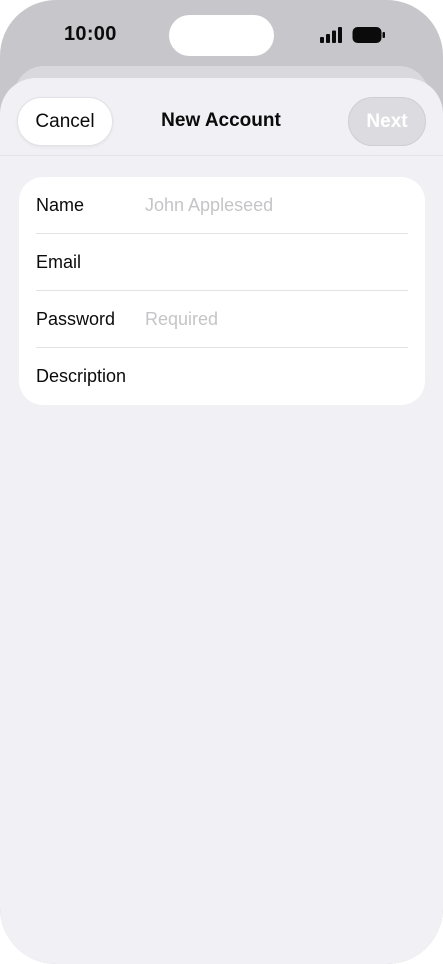 This screenshot has height=964, width=443. What do you see at coordinates (76, 319) in the screenshot?
I see `password-label: Password` at bounding box center [76, 319].